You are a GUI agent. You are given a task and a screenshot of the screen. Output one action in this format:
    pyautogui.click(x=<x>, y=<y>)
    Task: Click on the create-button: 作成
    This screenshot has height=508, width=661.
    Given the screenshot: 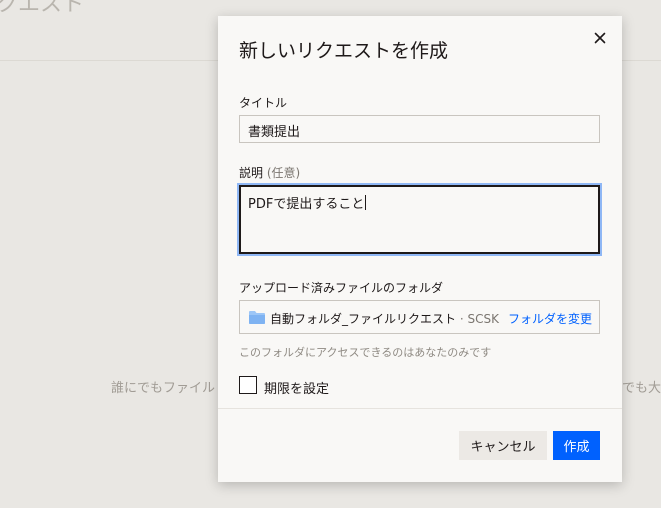 What is the action you would take?
    pyautogui.click(x=576, y=445)
    